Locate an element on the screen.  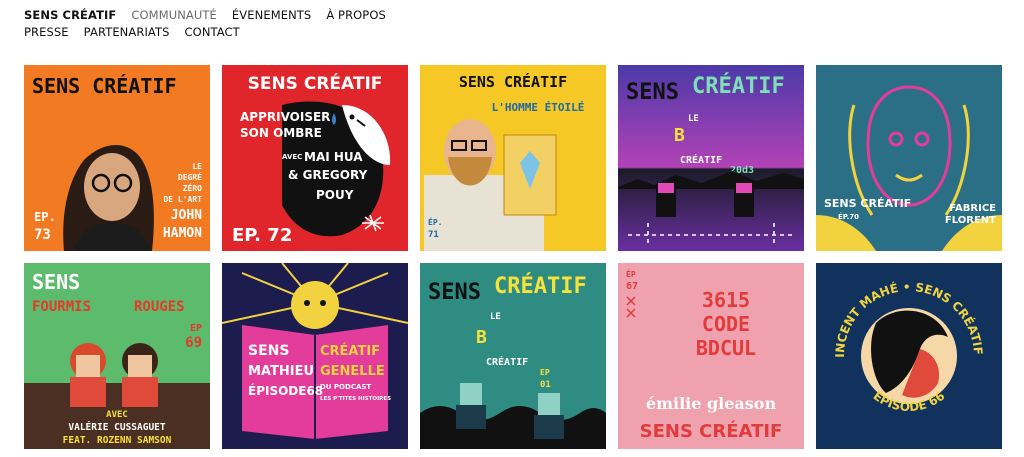
svg-text: BDCUL is located at coordinates (726, 348).